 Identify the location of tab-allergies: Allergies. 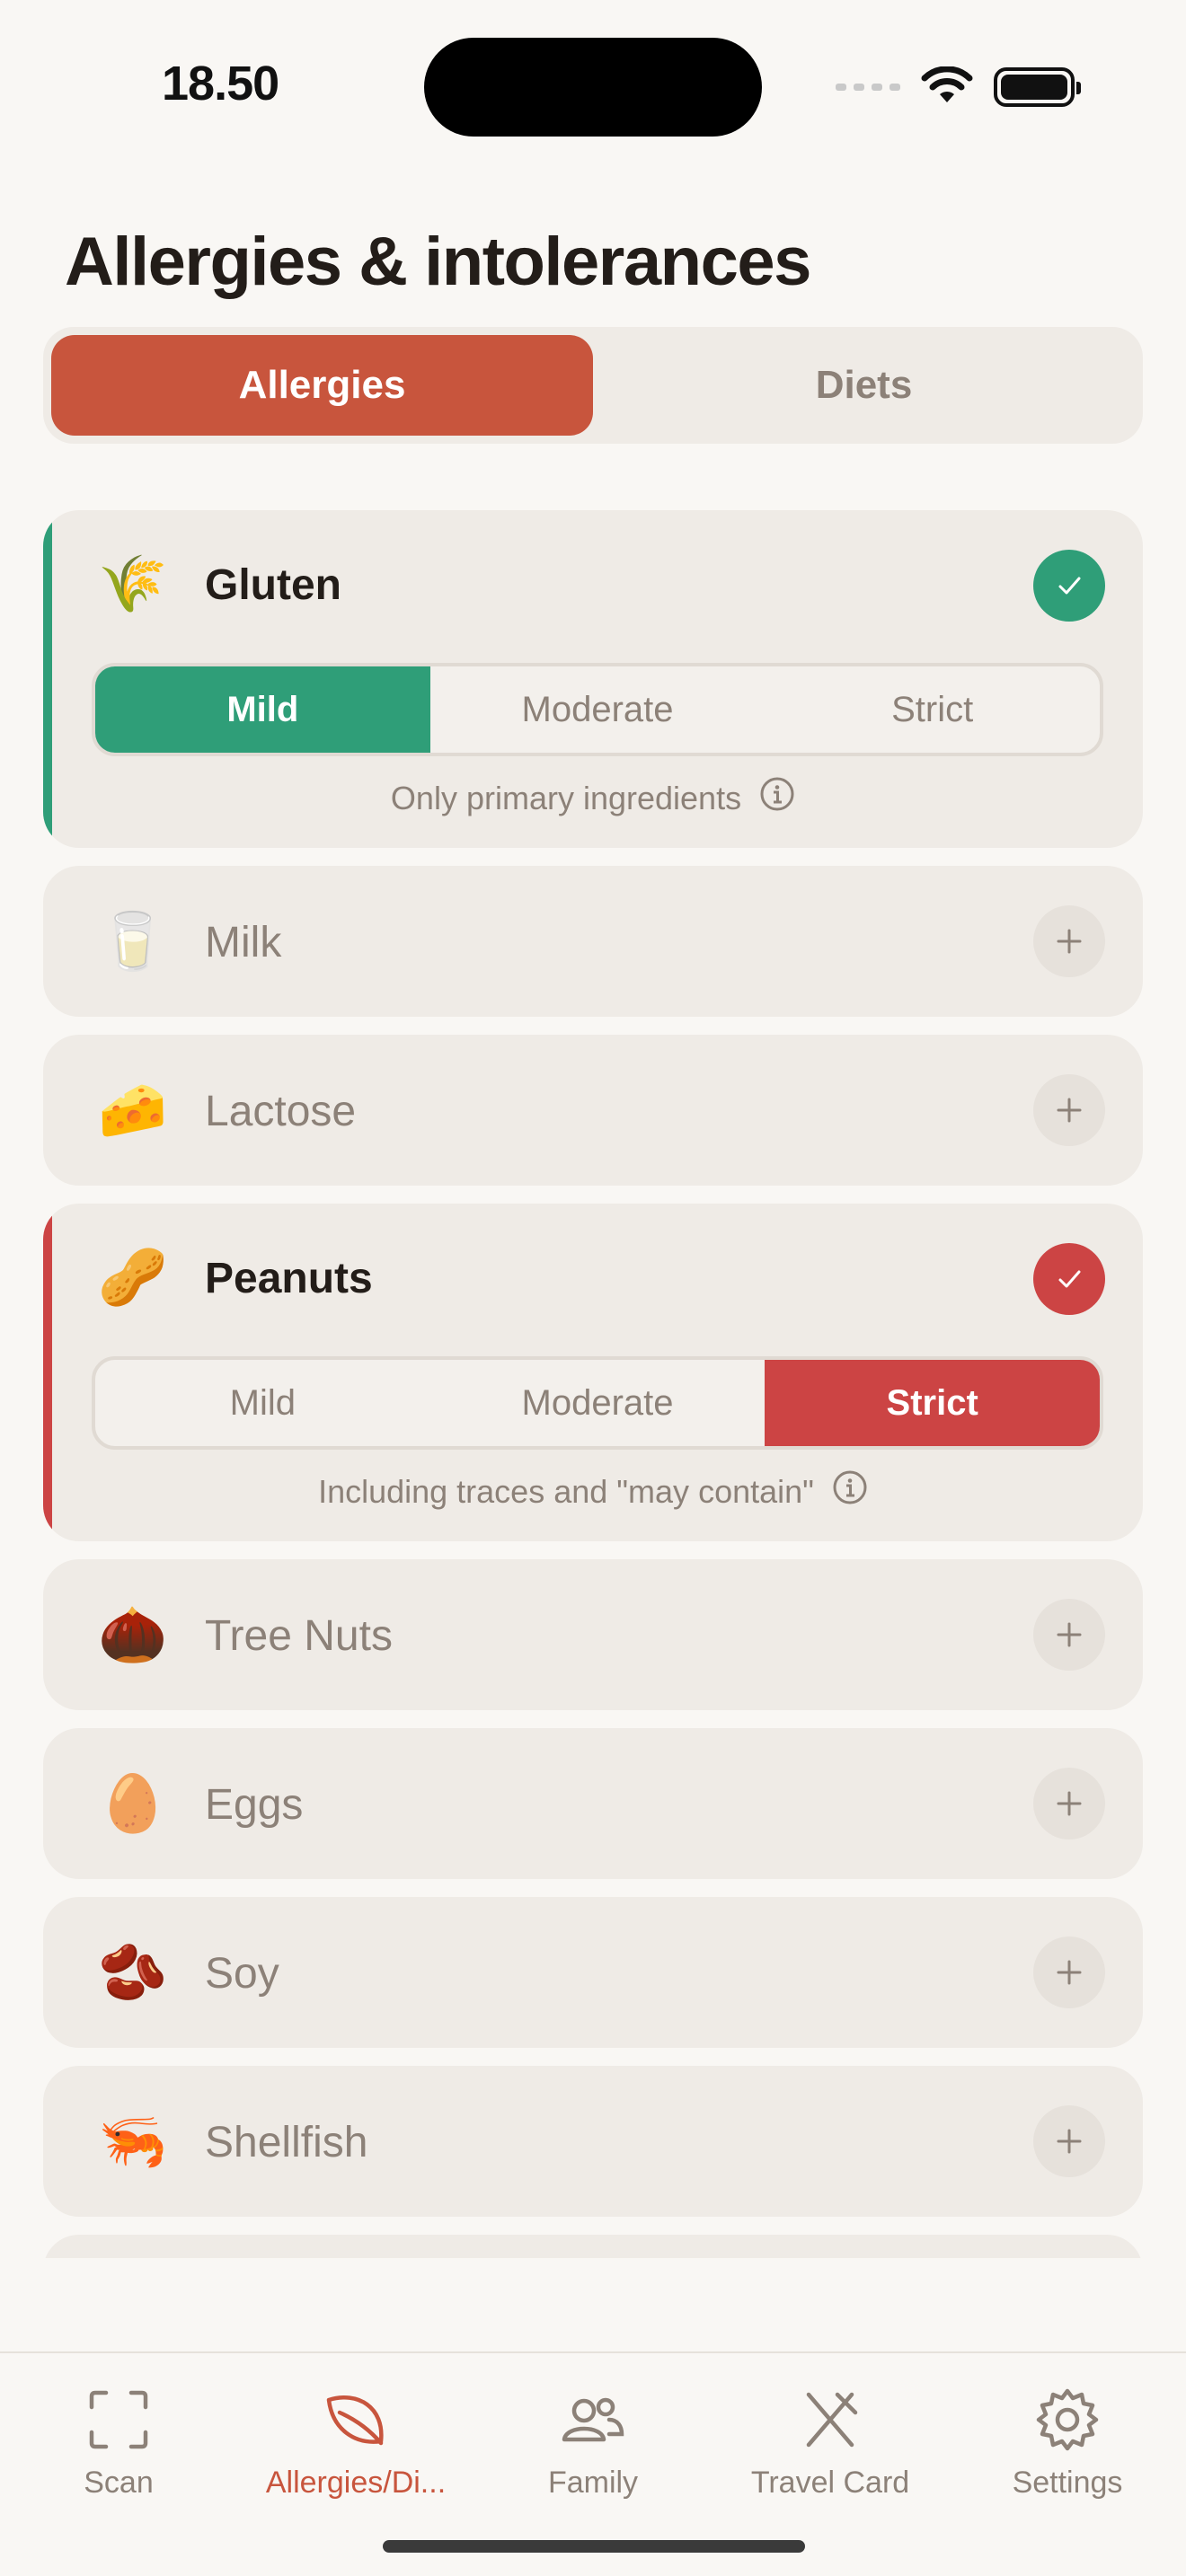
(322, 385).